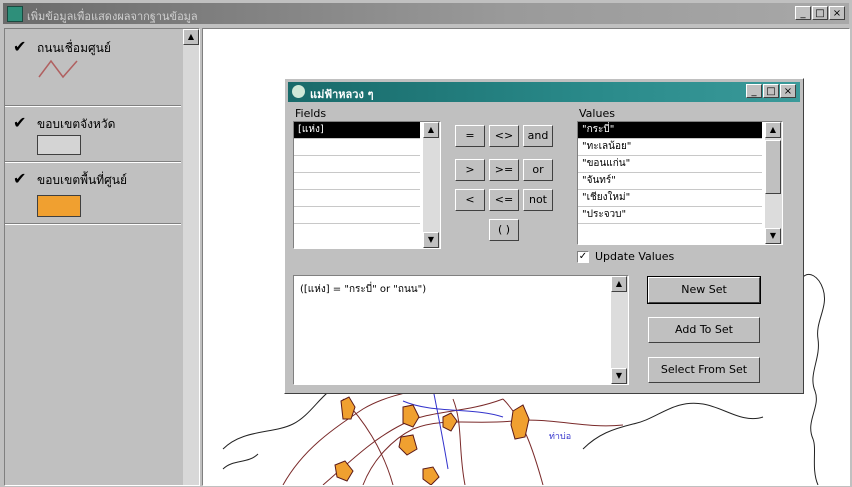 The width and height of the screenshot is (852, 487). I want to click on select-from-set-button: Select From Set, so click(704, 370).